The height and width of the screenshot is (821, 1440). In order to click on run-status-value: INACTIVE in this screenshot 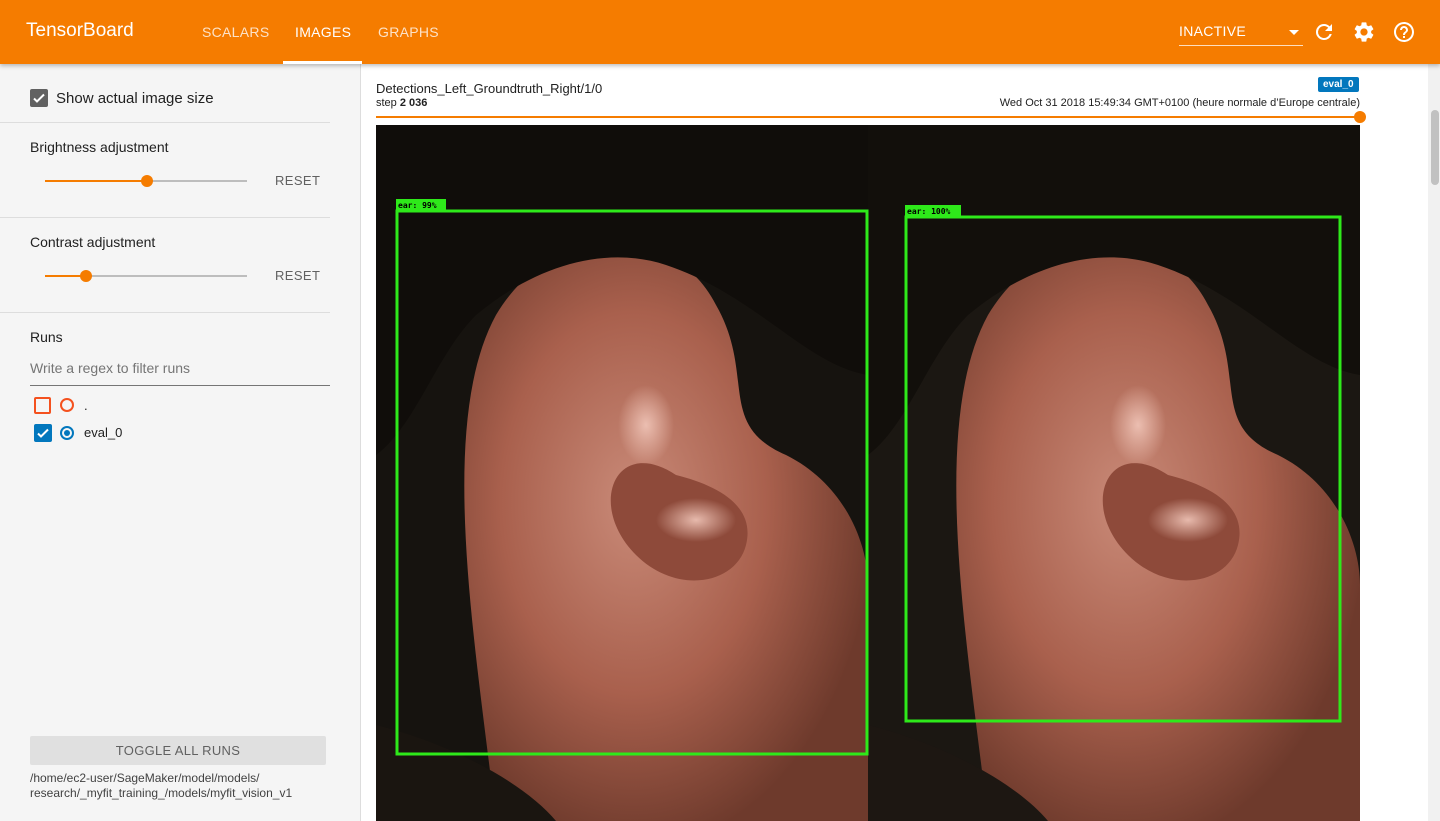, I will do `click(1212, 31)`.